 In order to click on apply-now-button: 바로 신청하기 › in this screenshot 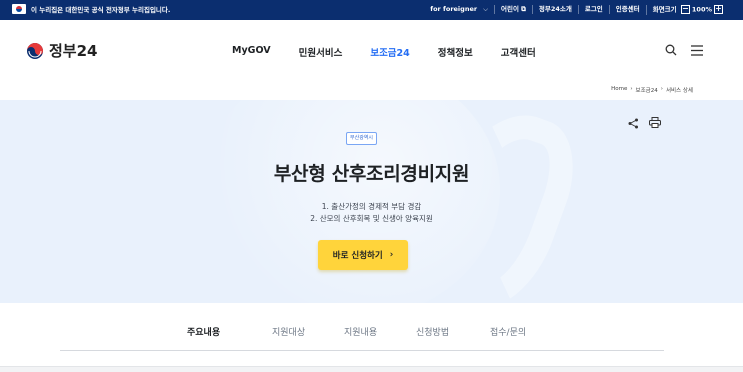, I will do `click(363, 255)`.